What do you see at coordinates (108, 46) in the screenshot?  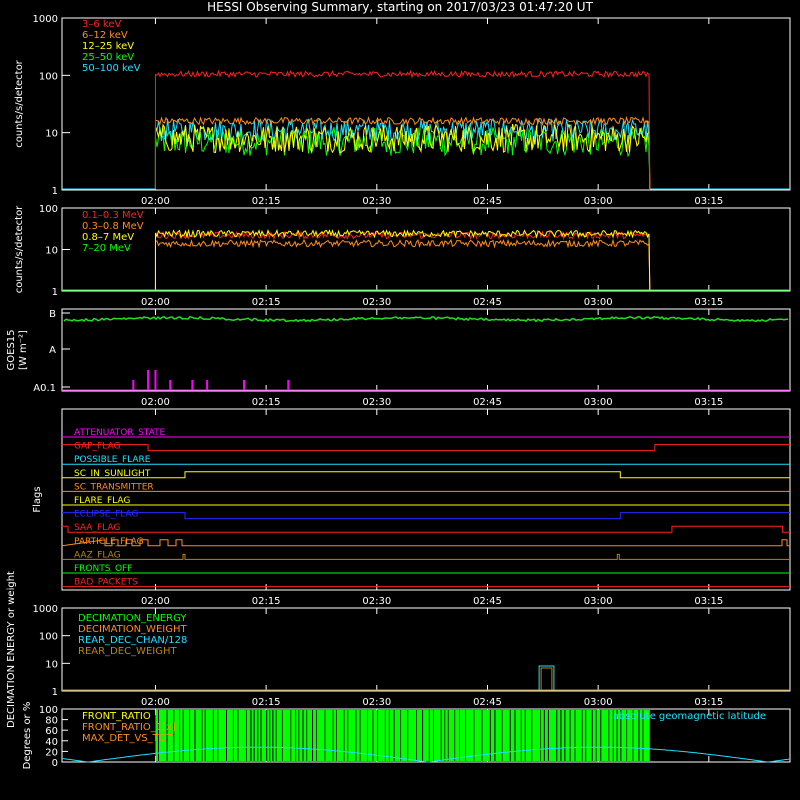 I see `legend-entry: 12–25 keV` at bounding box center [108, 46].